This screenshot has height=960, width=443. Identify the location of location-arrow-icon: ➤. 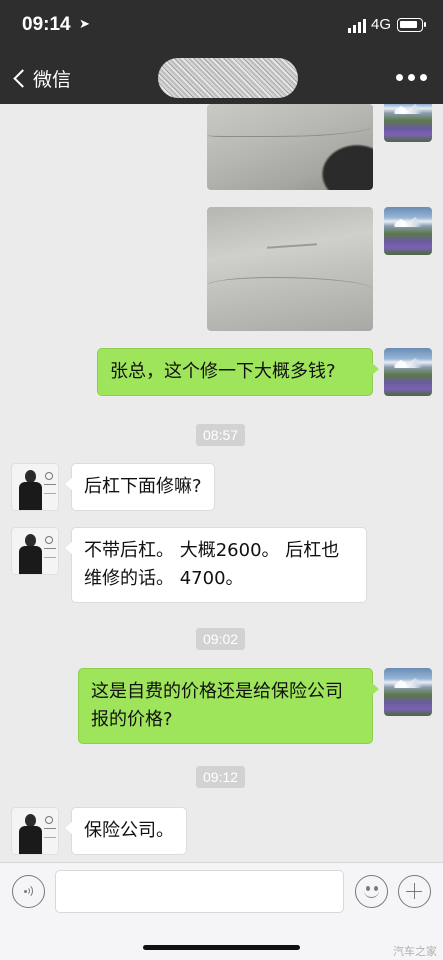
(84, 24).